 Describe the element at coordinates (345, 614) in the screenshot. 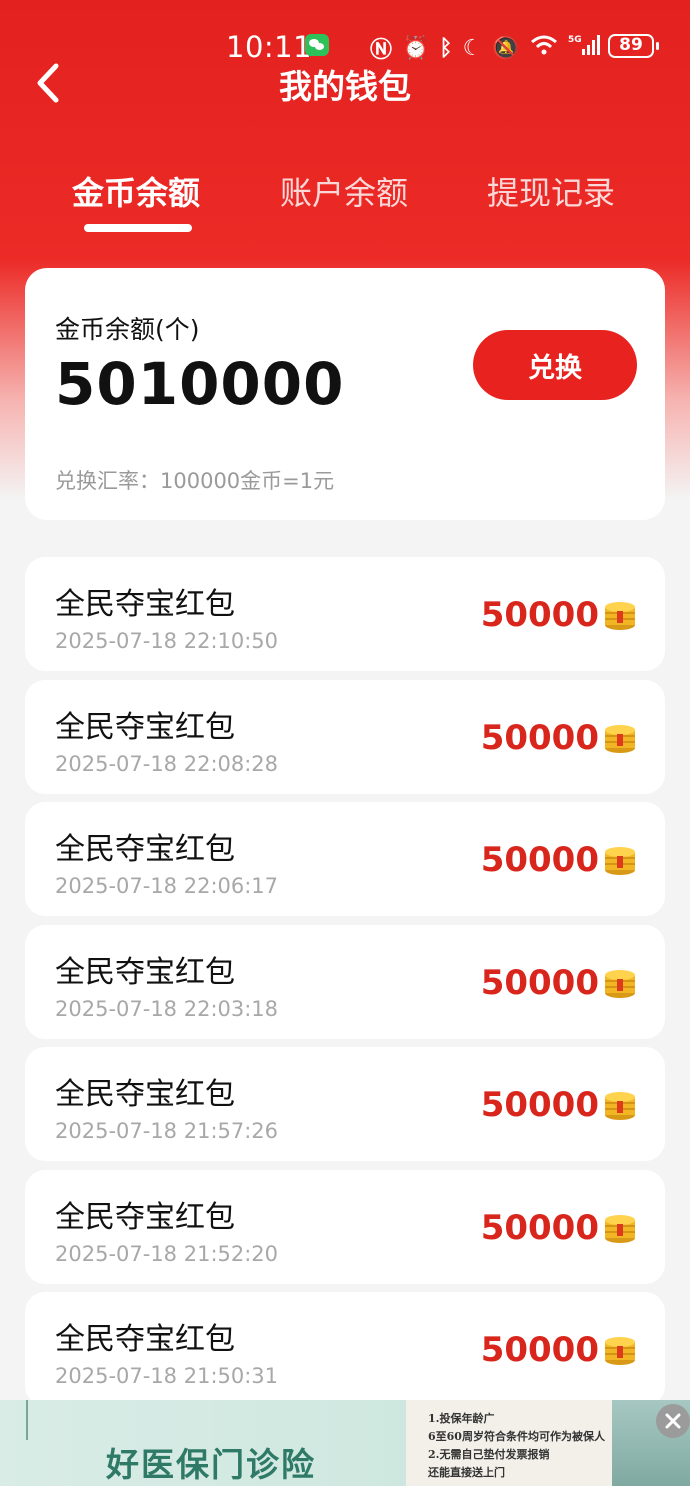

I see `list-item: 全民夺宝红包 2025-07-18 22:10:50 50000` at that location.